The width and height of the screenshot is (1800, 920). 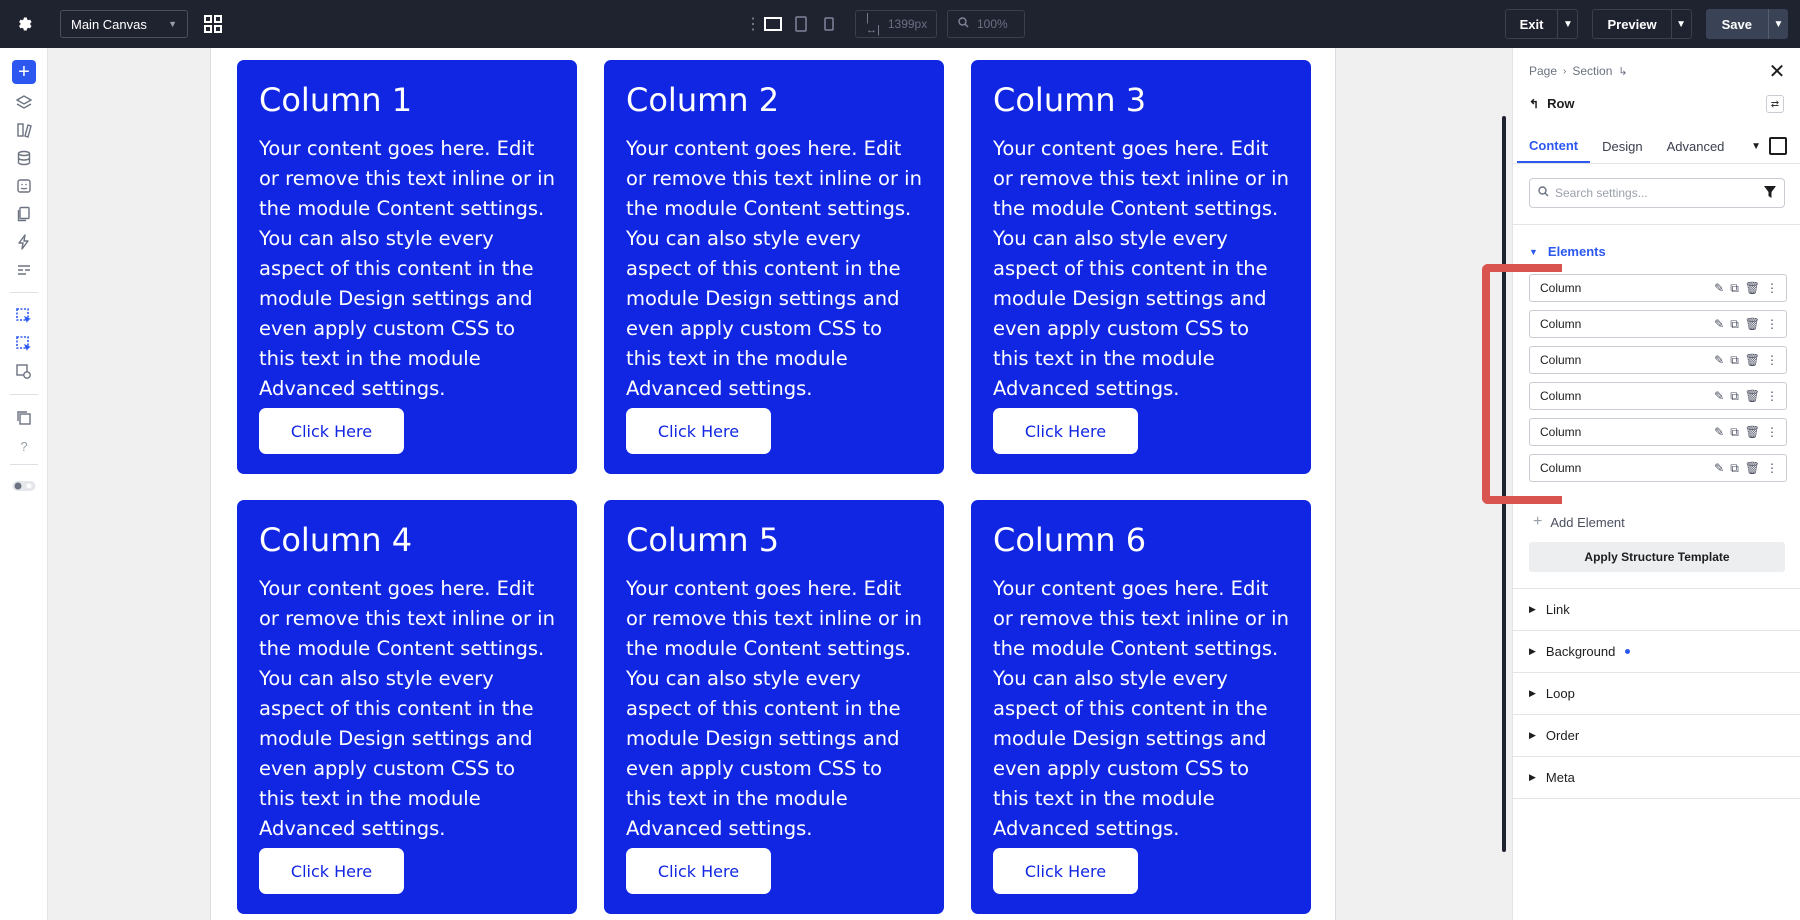 What do you see at coordinates (24, 186) in the screenshot?
I see `emoji-icon` at bounding box center [24, 186].